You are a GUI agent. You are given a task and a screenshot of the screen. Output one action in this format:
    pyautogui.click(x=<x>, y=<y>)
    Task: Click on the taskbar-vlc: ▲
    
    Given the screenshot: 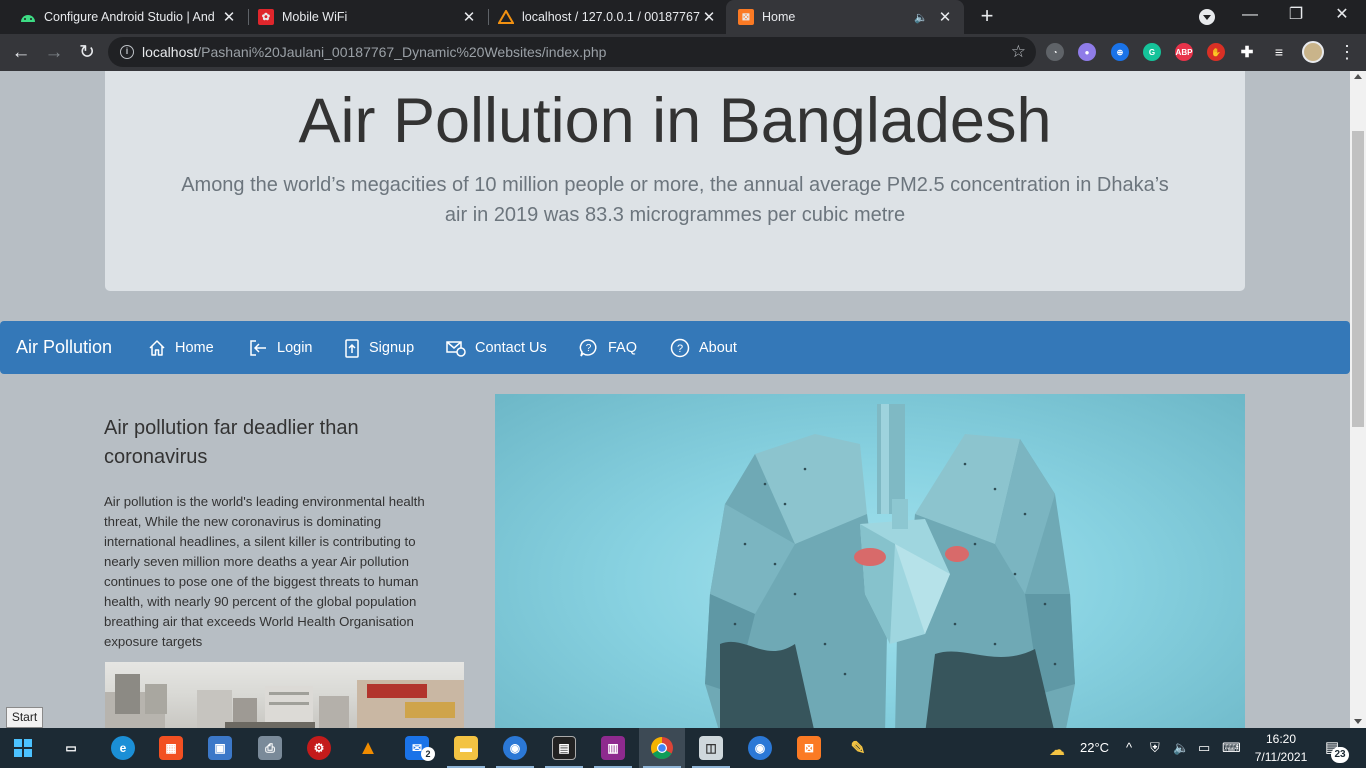 What is the action you would take?
    pyautogui.click(x=368, y=748)
    